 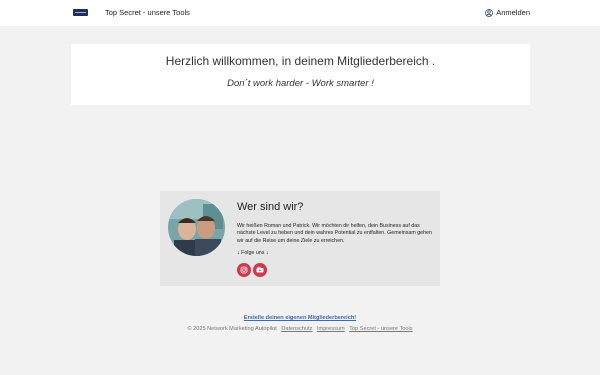 What do you see at coordinates (270, 207) in the screenshot?
I see `about-heading: Wer sind wir?` at bounding box center [270, 207].